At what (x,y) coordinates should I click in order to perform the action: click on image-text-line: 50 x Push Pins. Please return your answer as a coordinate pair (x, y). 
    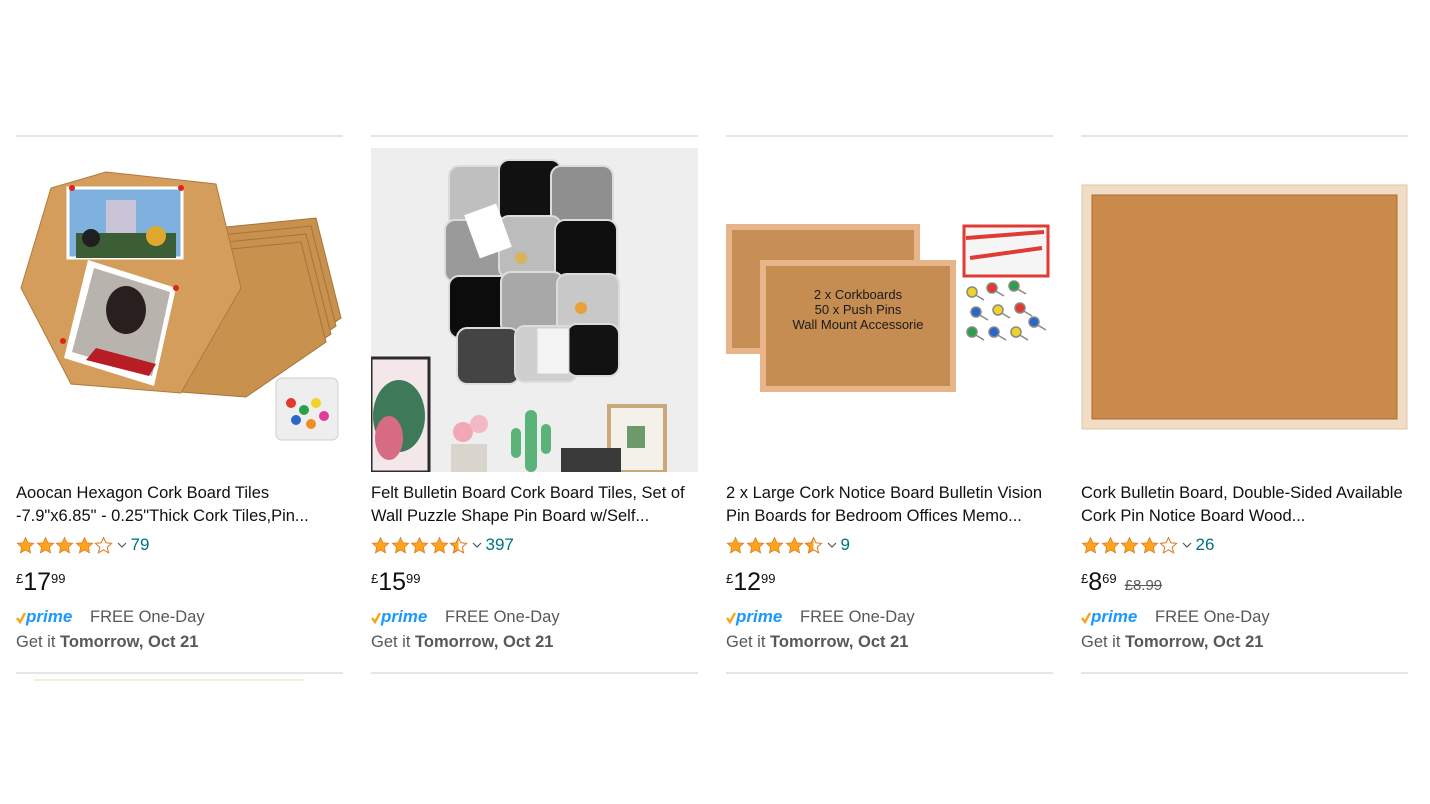
    Looking at the image, I should click on (858, 309).